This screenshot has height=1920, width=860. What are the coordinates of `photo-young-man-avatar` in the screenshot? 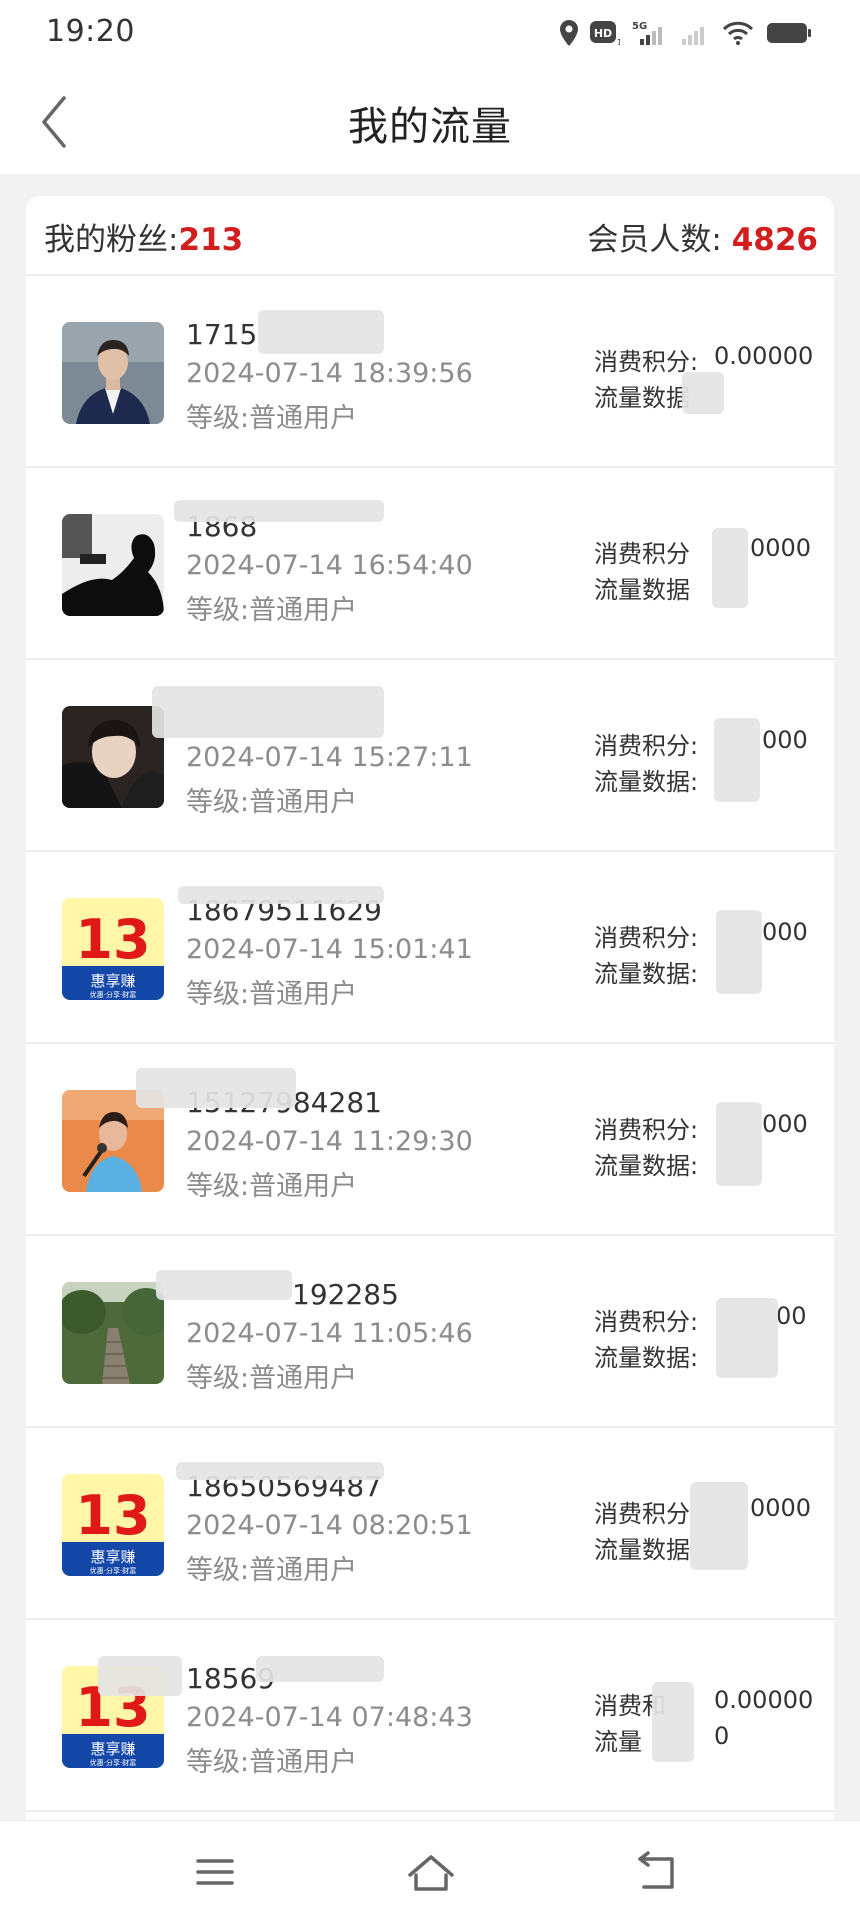 It's located at (113, 757).